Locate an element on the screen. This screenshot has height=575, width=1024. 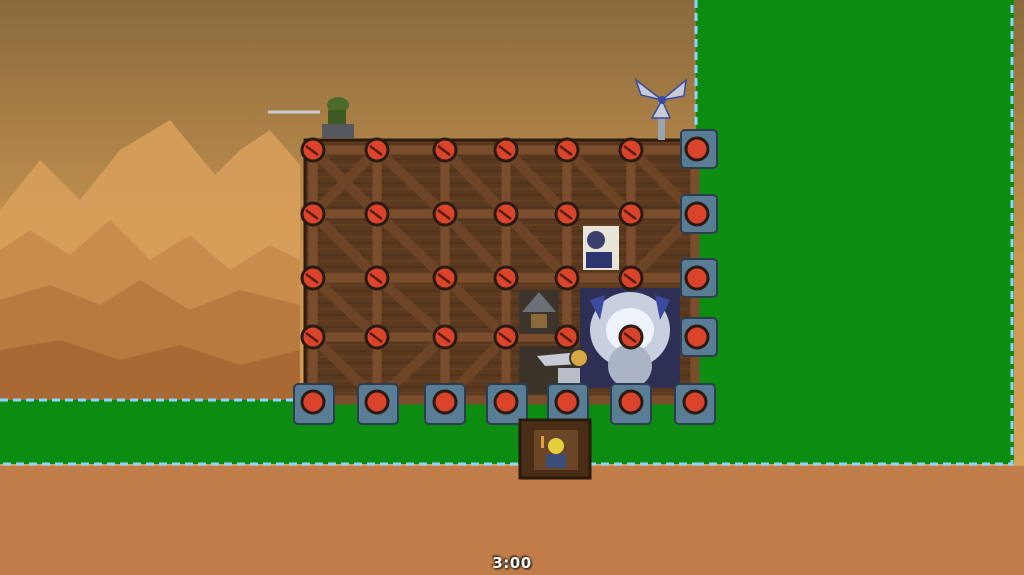
match-timer: 3:00 is located at coordinates (512, 563).